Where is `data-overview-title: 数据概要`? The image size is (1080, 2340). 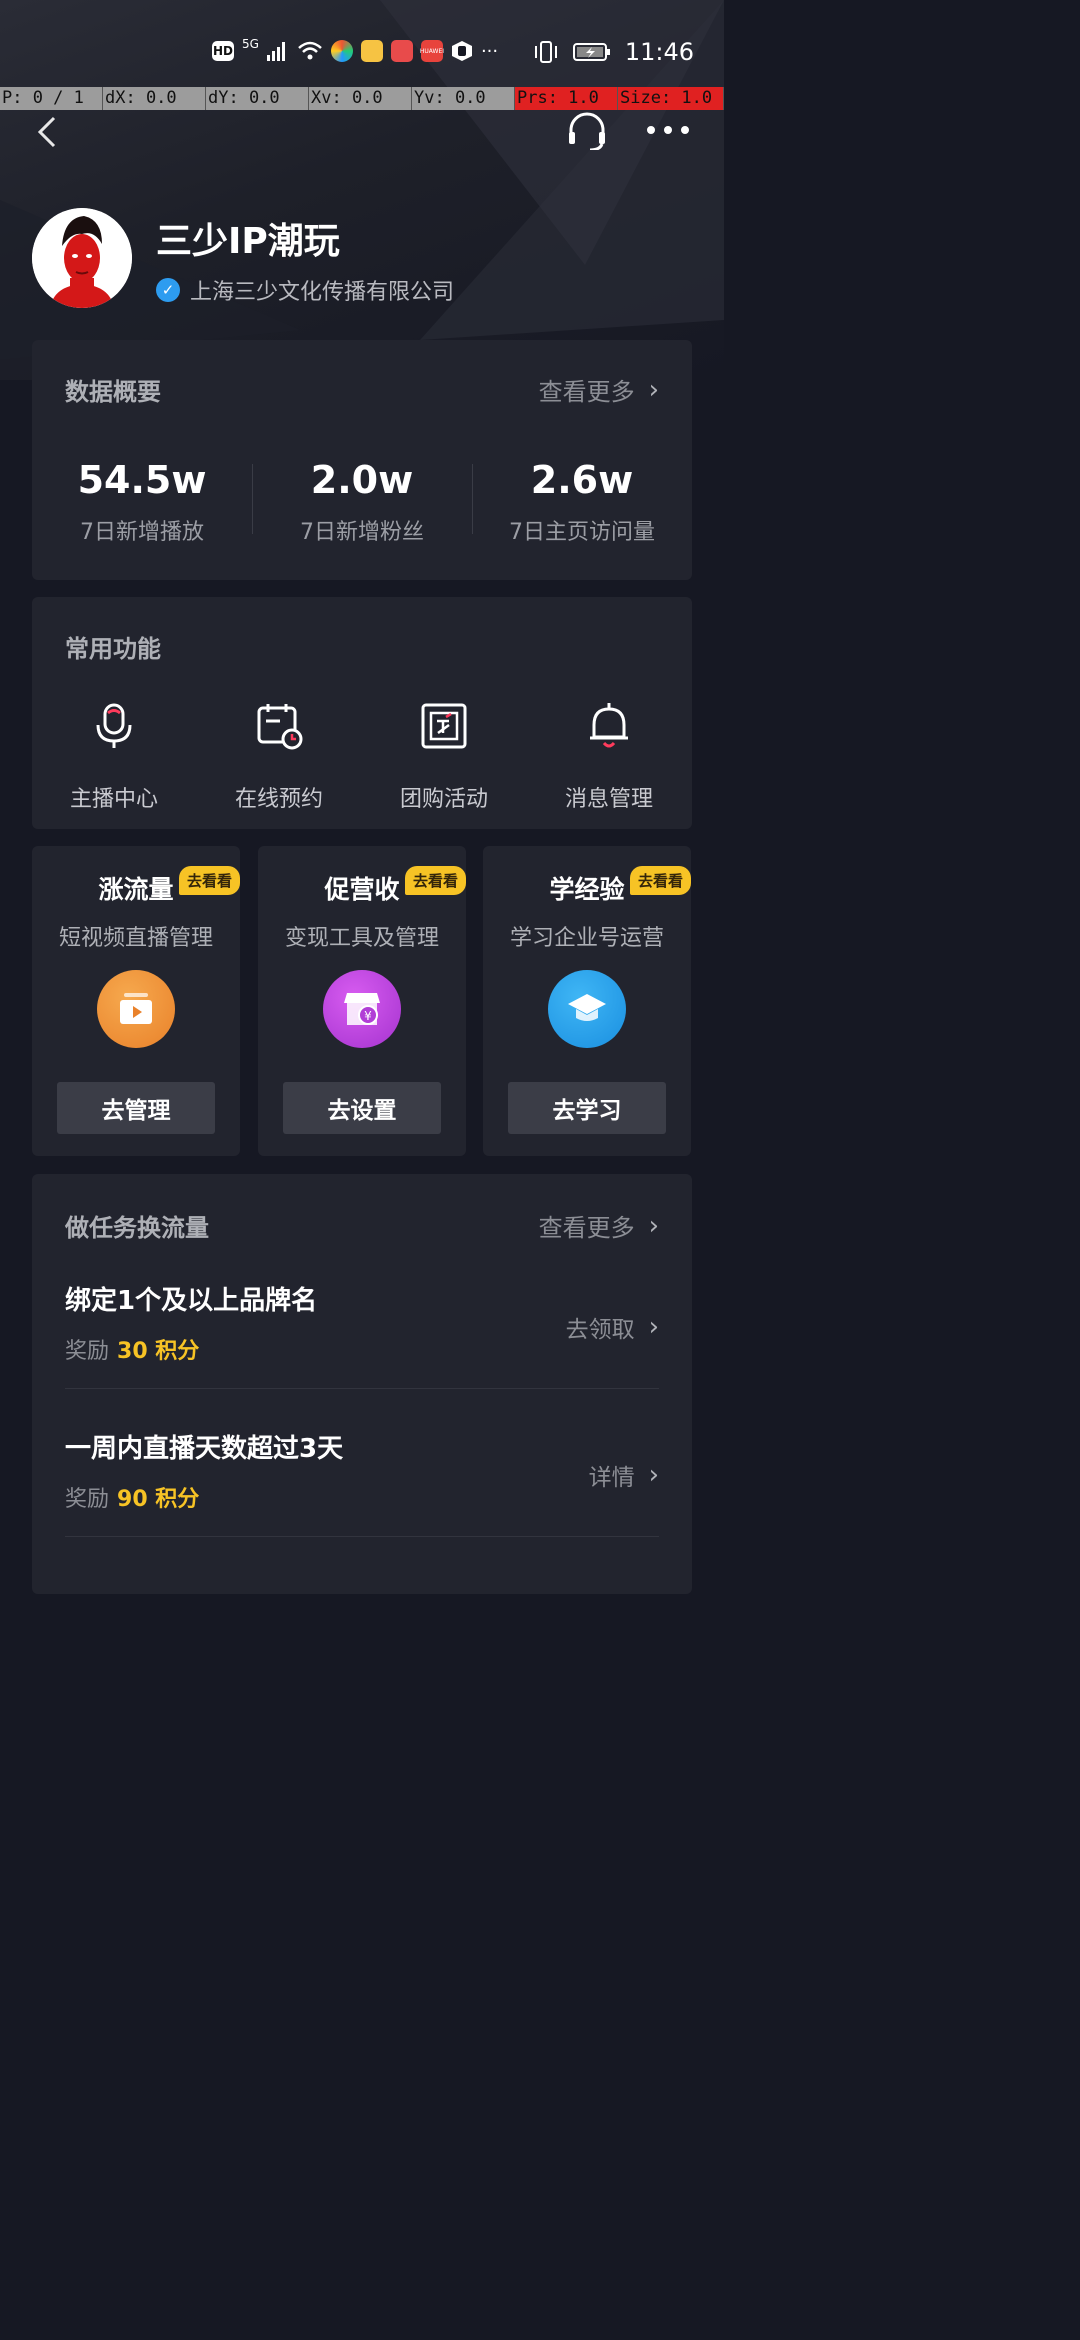 data-overview-title: 数据概要 is located at coordinates (113, 392).